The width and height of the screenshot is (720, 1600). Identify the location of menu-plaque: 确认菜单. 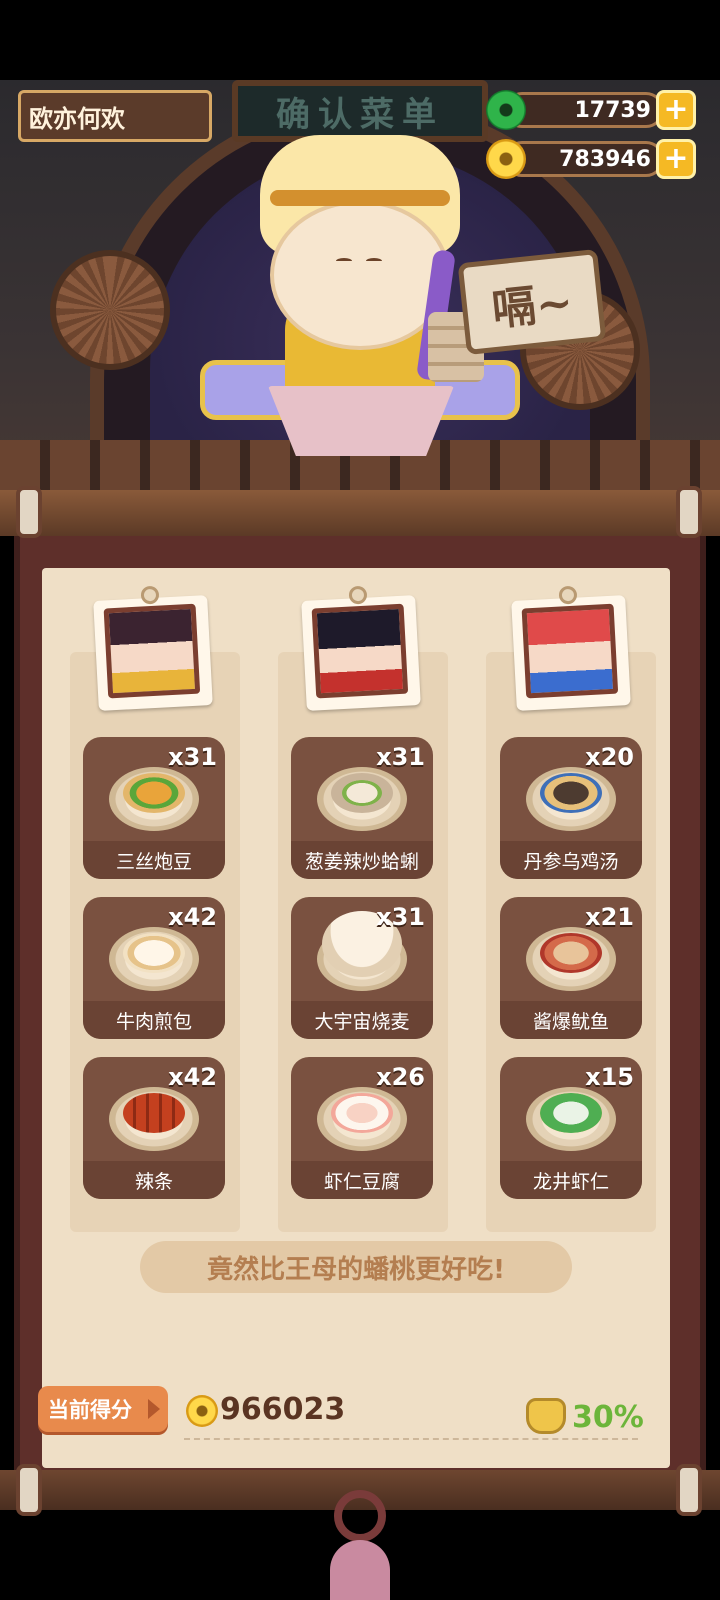
(360, 111).